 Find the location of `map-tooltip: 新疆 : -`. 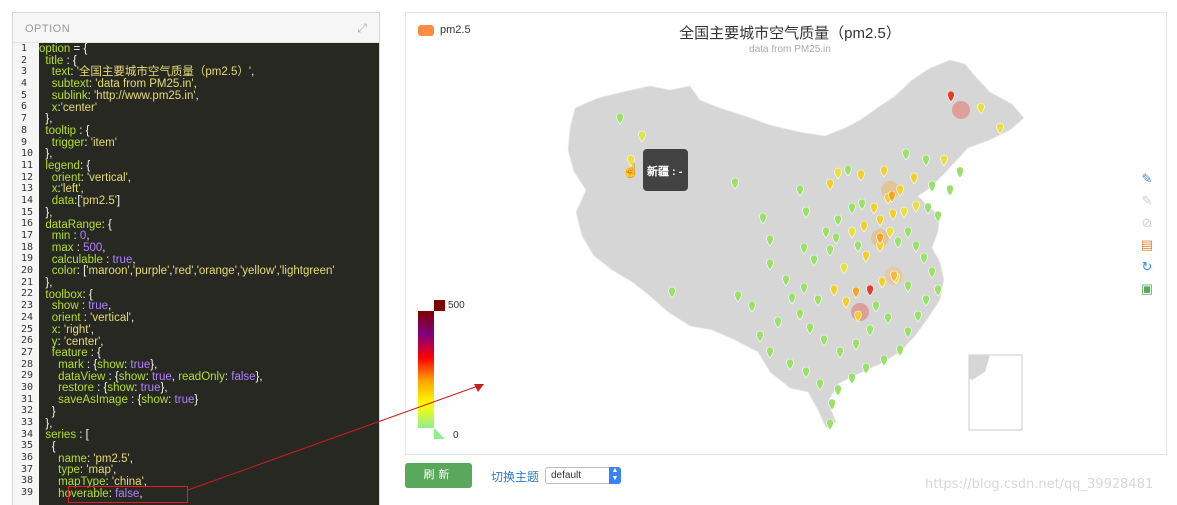

map-tooltip: 新疆 : - is located at coordinates (665, 170).